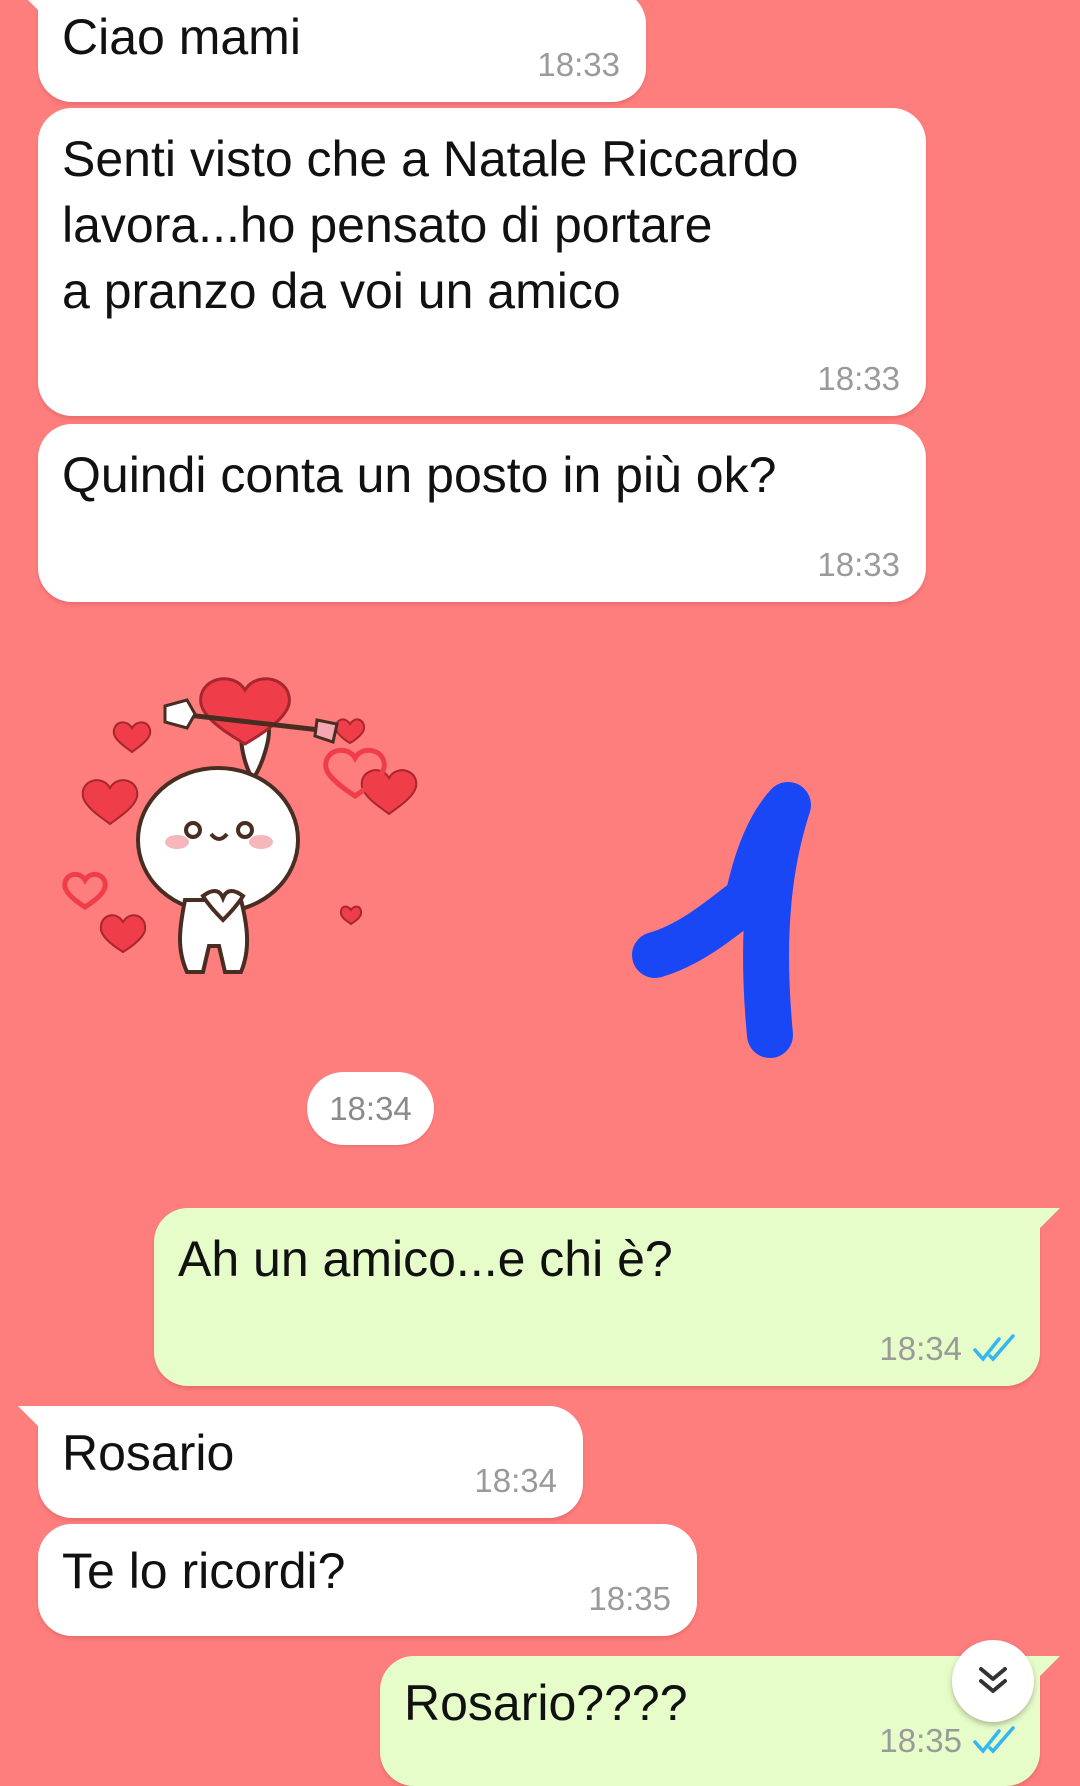 Image resolution: width=1080 pixels, height=1786 pixels. What do you see at coordinates (240, 825) in the screenshot?
I see `bunny-sticker-icon` at bounding box center [240, 825].